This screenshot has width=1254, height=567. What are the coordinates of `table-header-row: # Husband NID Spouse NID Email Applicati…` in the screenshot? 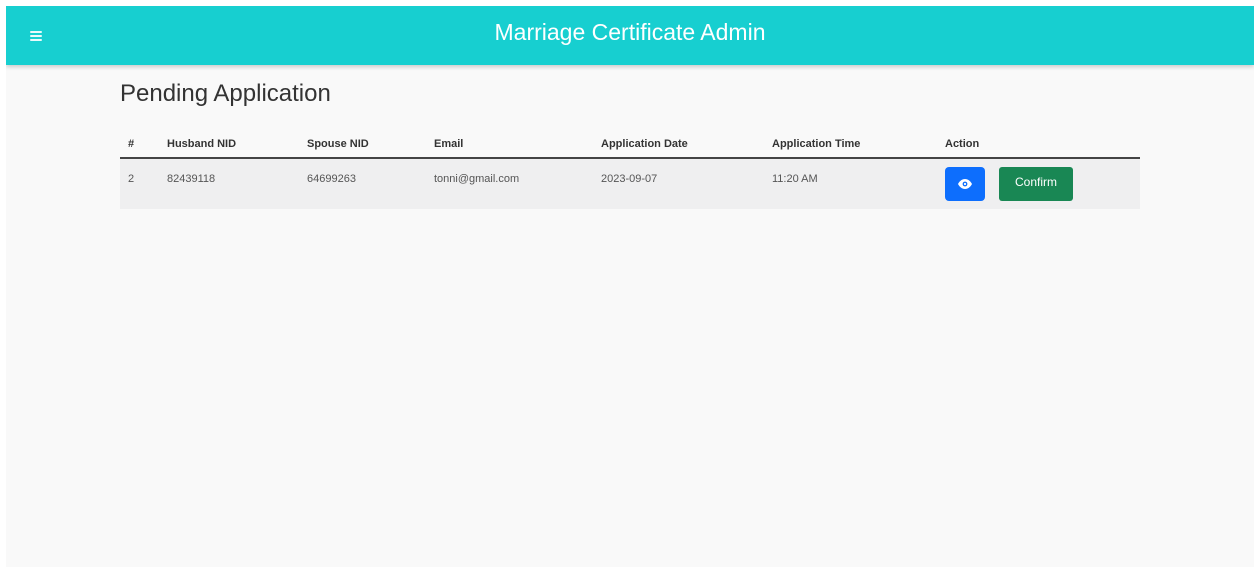 It's located at (630, 144).